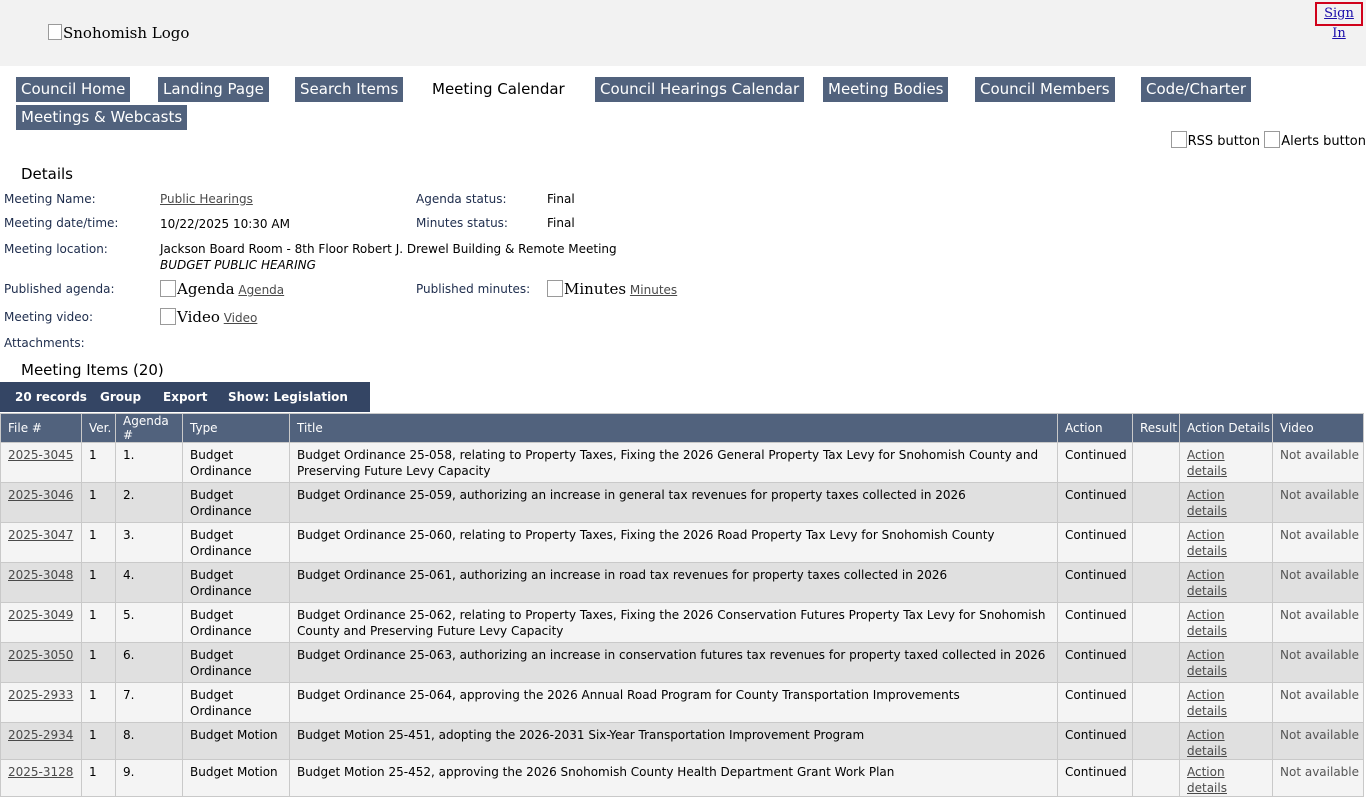 Image resolution: width=1366 pixels, height=797 pixels. What do you see at coordinates (40, 615) in the screenshot?
I see `file-link: 2025-3049` at bounding box center [40, 615].